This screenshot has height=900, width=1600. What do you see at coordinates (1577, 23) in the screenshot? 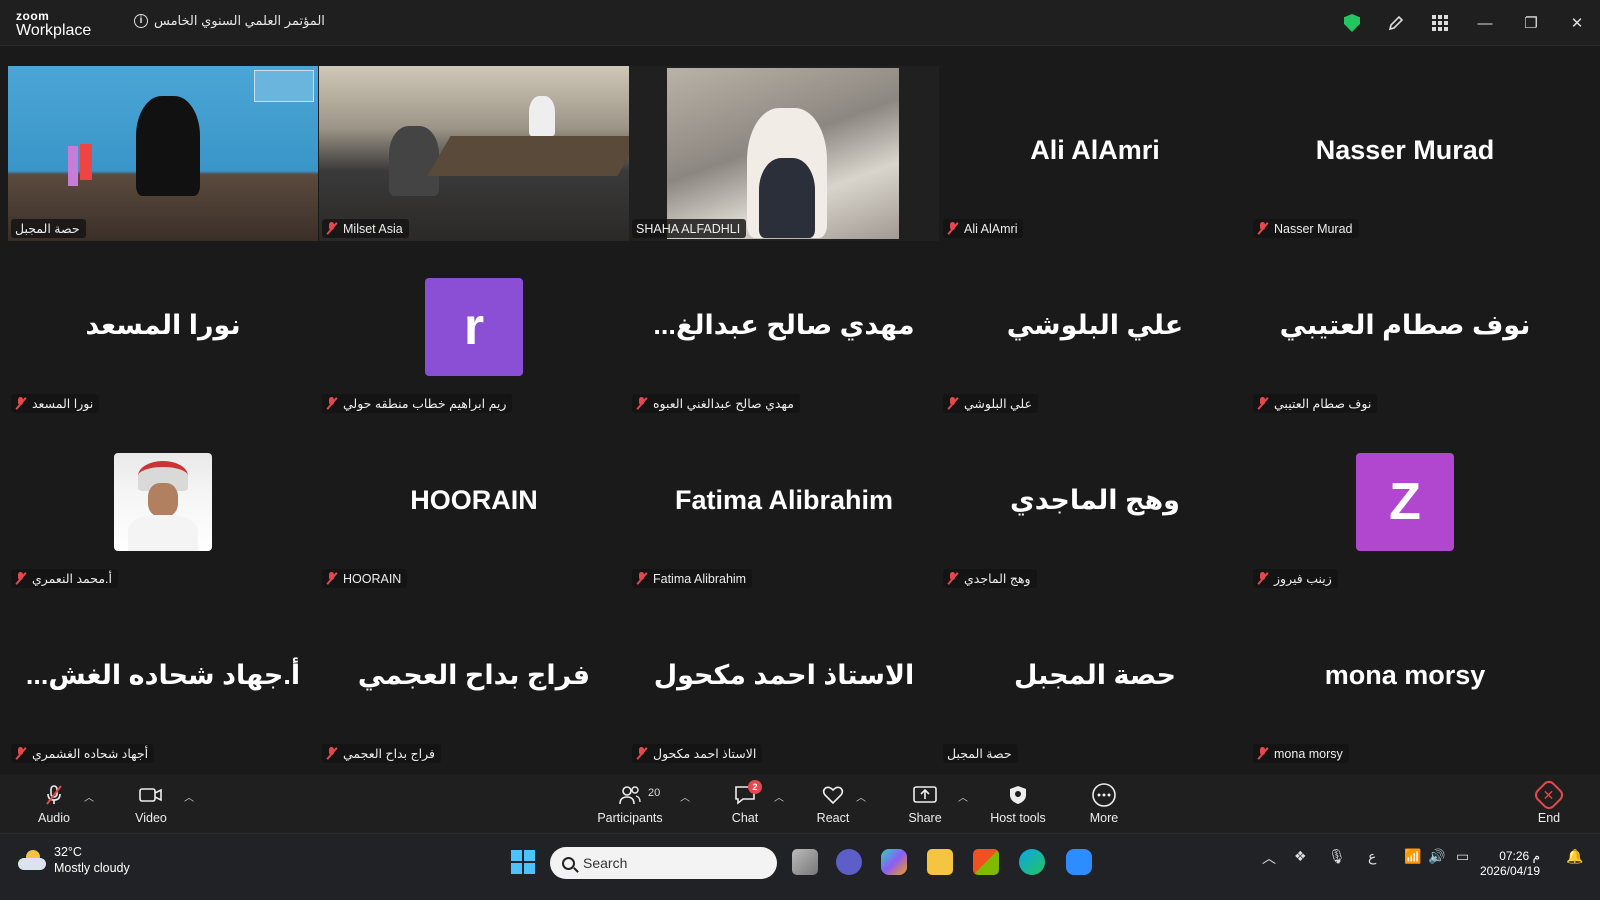
I see `close-button: ✕` at bounding box center [1577, 23].